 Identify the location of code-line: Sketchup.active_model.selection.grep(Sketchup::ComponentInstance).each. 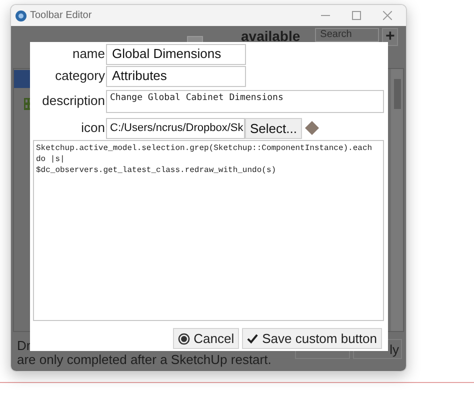
(205, 148).